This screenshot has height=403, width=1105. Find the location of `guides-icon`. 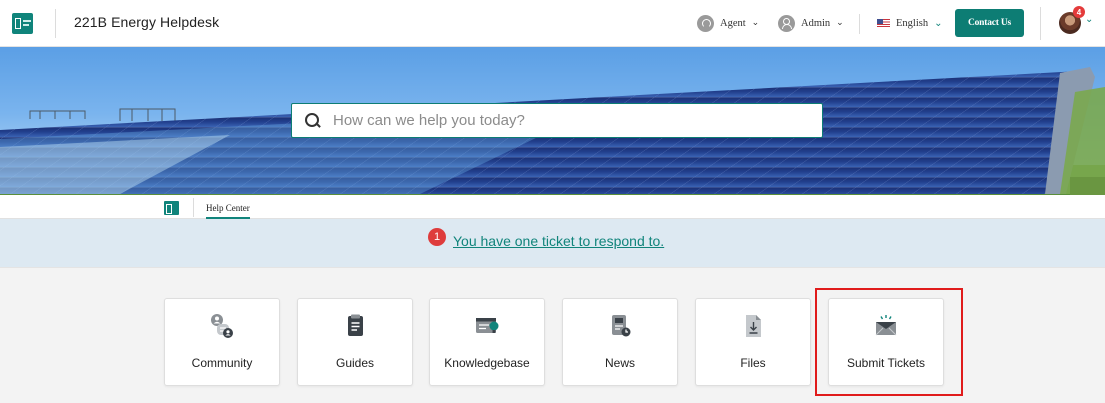

guides-icon is located at coordinates (355, 325).